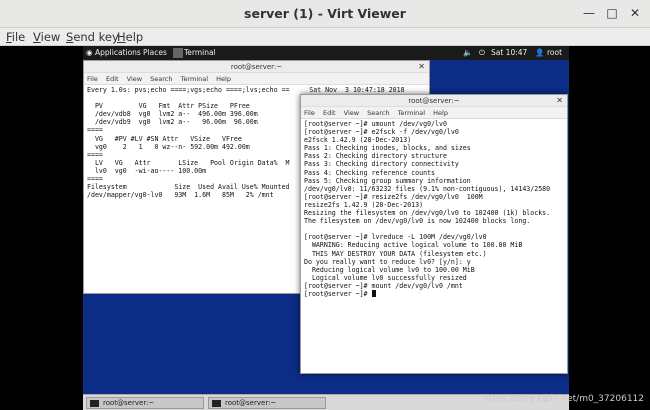 This screenshot has width=650, height=410. Describe the element at coordinates (92, 37) in the screenshot. I see `menu-send-key: Send key` at that location.